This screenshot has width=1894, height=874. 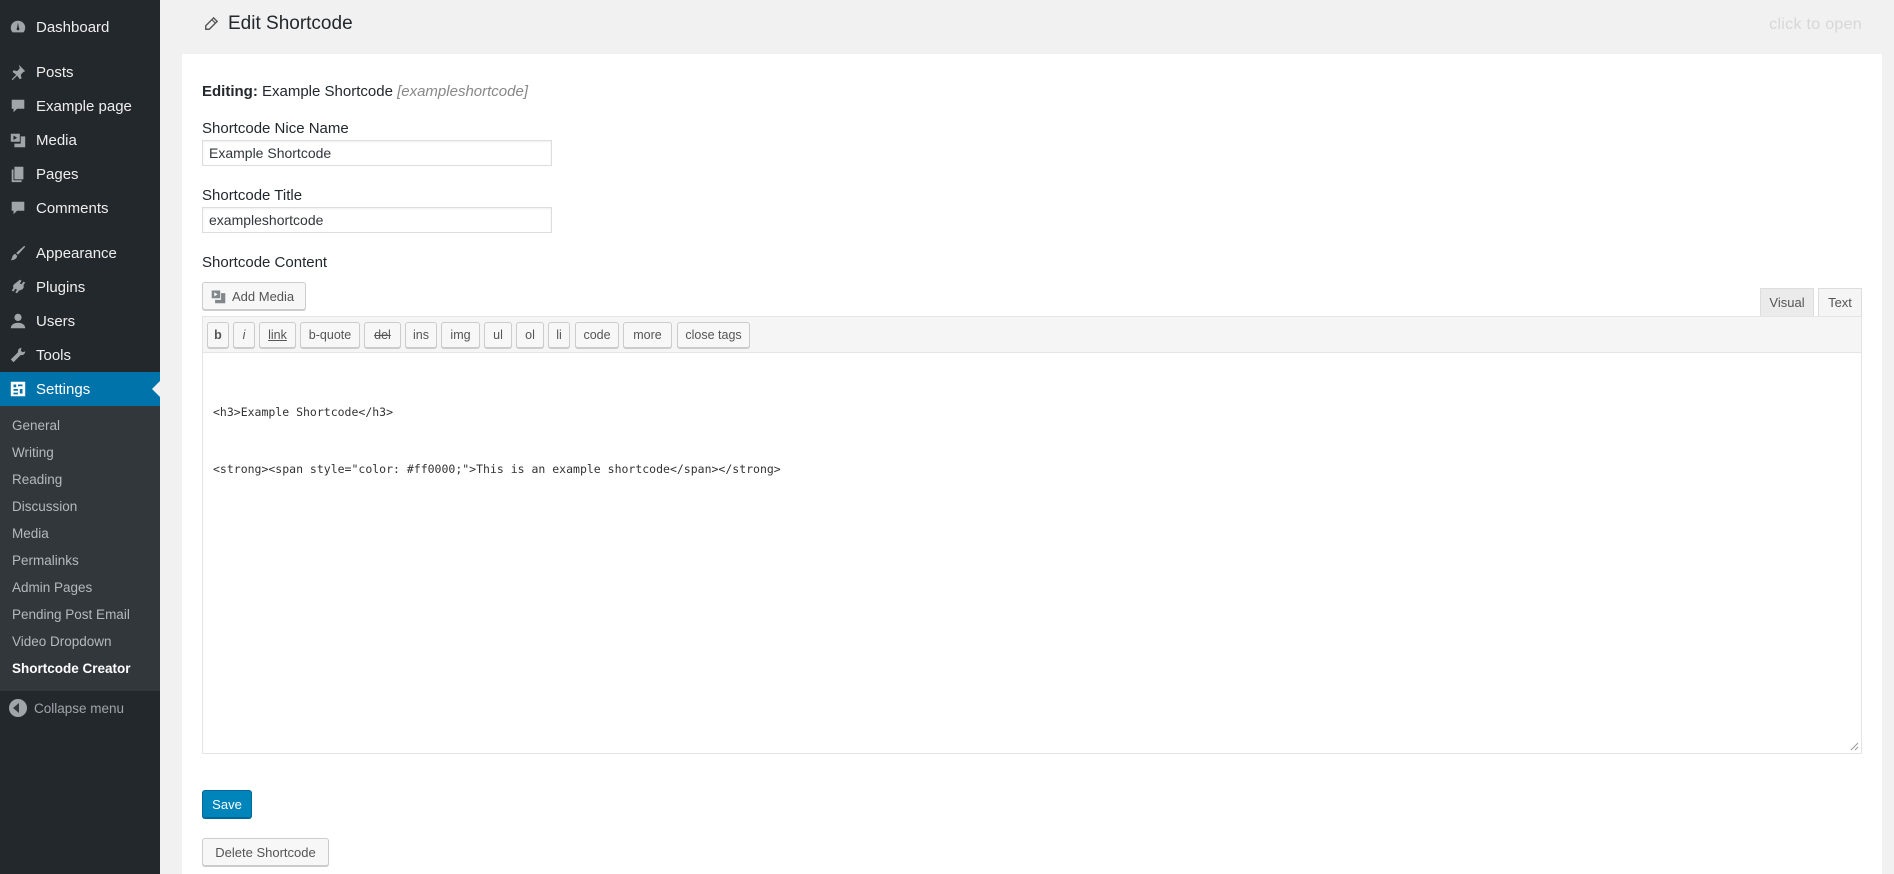 What do you see at coordinates (37, 479) in the screenshot?
I see `submenu-reading: Reading` at bounding box center [37, 479].